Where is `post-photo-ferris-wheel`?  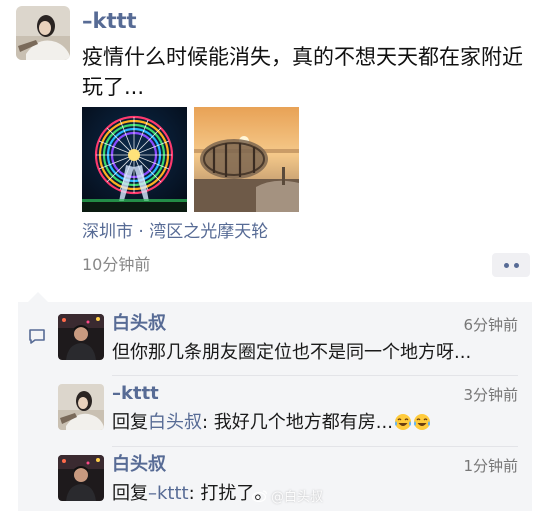
post-photo-ferris-wheel is located at coordinates (134, 159).